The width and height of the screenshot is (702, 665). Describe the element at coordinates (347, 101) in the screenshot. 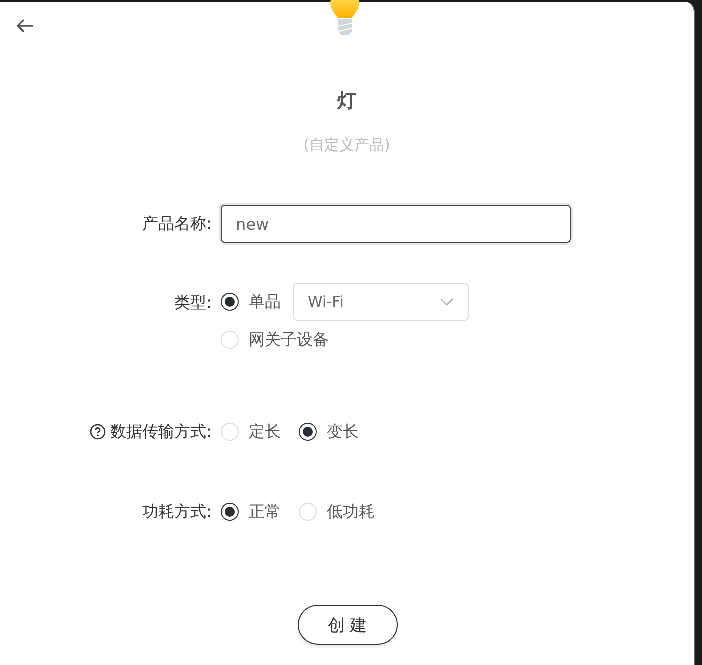

I see `product-title: 灯` at that location.